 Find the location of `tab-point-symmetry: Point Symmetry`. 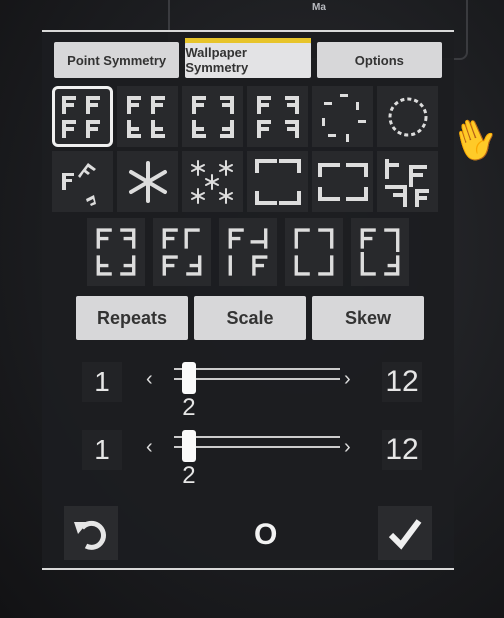

tab-point-symmetry: Point Symmetry is located at coordinates (117, 60).